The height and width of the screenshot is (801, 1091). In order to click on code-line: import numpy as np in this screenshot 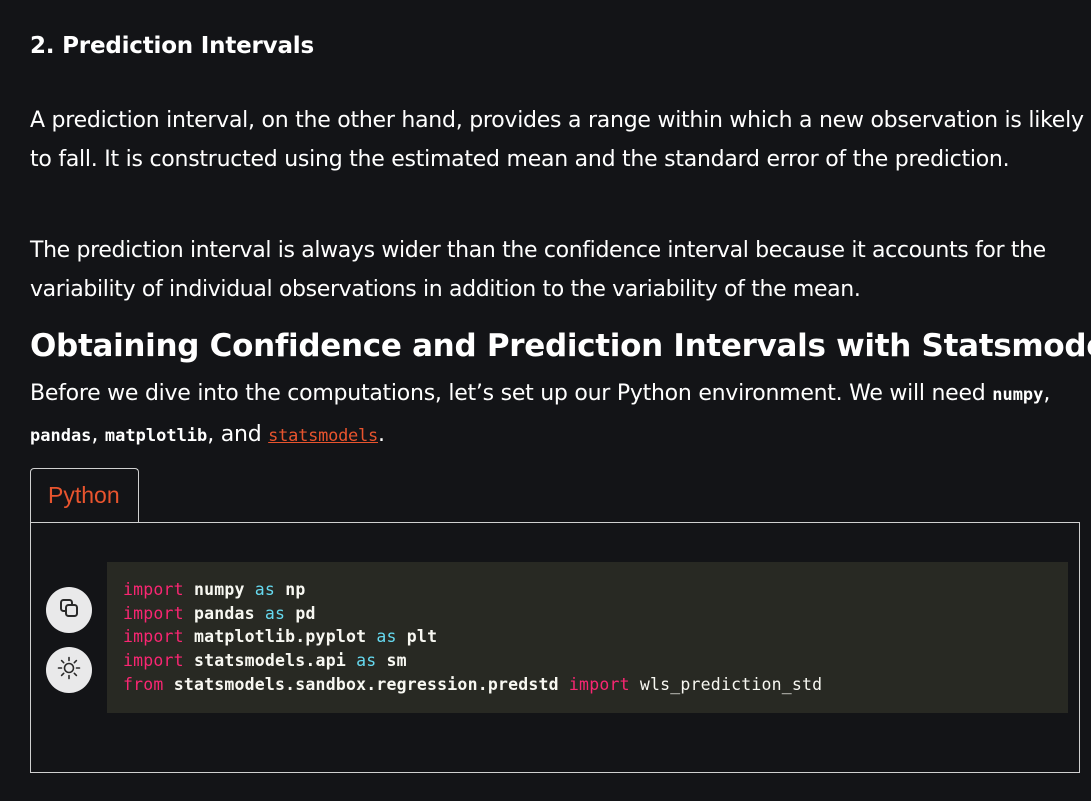, I will do `click(595, 590)`.